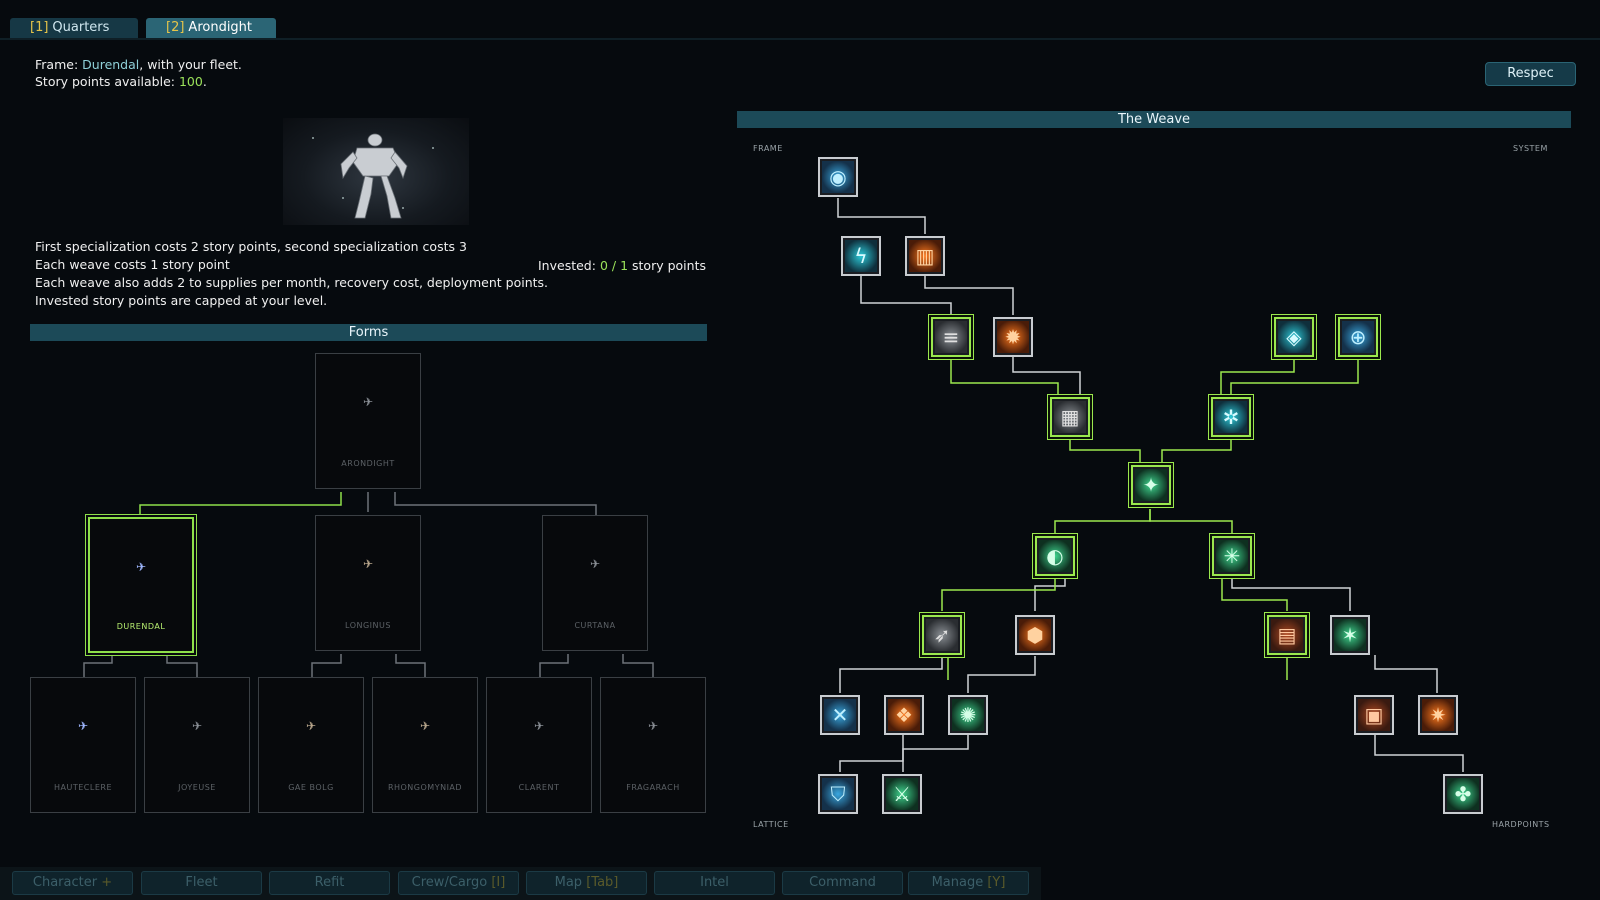 This screenshot has height=900, width=1600. I want to click on circuit-web-icon: ✳, so click(1232, 556).